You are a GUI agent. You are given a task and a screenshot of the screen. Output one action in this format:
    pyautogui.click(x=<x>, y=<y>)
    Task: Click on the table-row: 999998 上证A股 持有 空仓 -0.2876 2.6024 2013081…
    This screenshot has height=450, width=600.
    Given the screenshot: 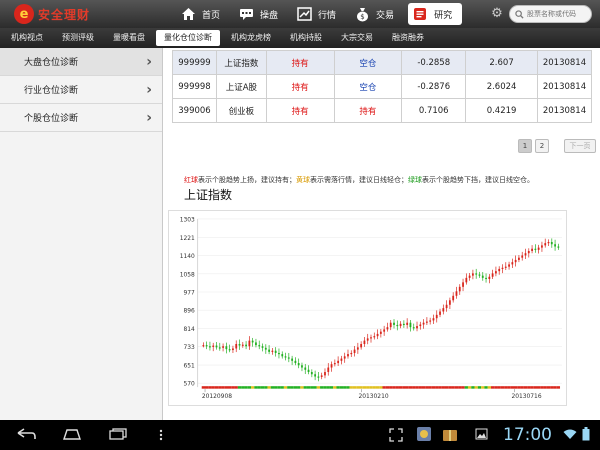 What is the action you would take?
    pyautogui.click(x=382, y=86)
    